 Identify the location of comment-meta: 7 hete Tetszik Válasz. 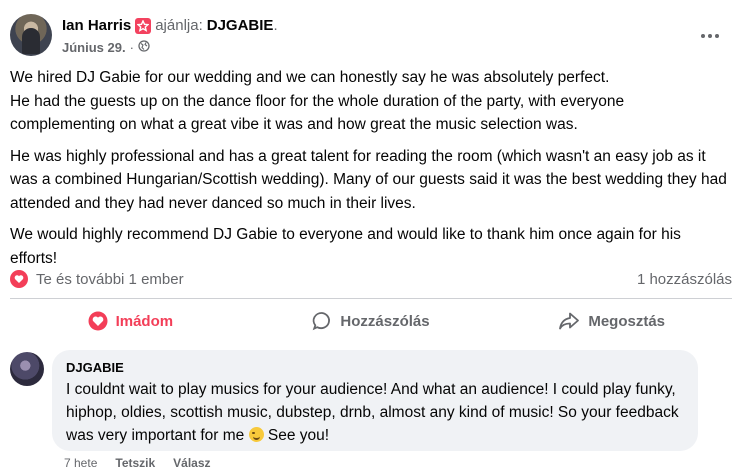
(137, 463).